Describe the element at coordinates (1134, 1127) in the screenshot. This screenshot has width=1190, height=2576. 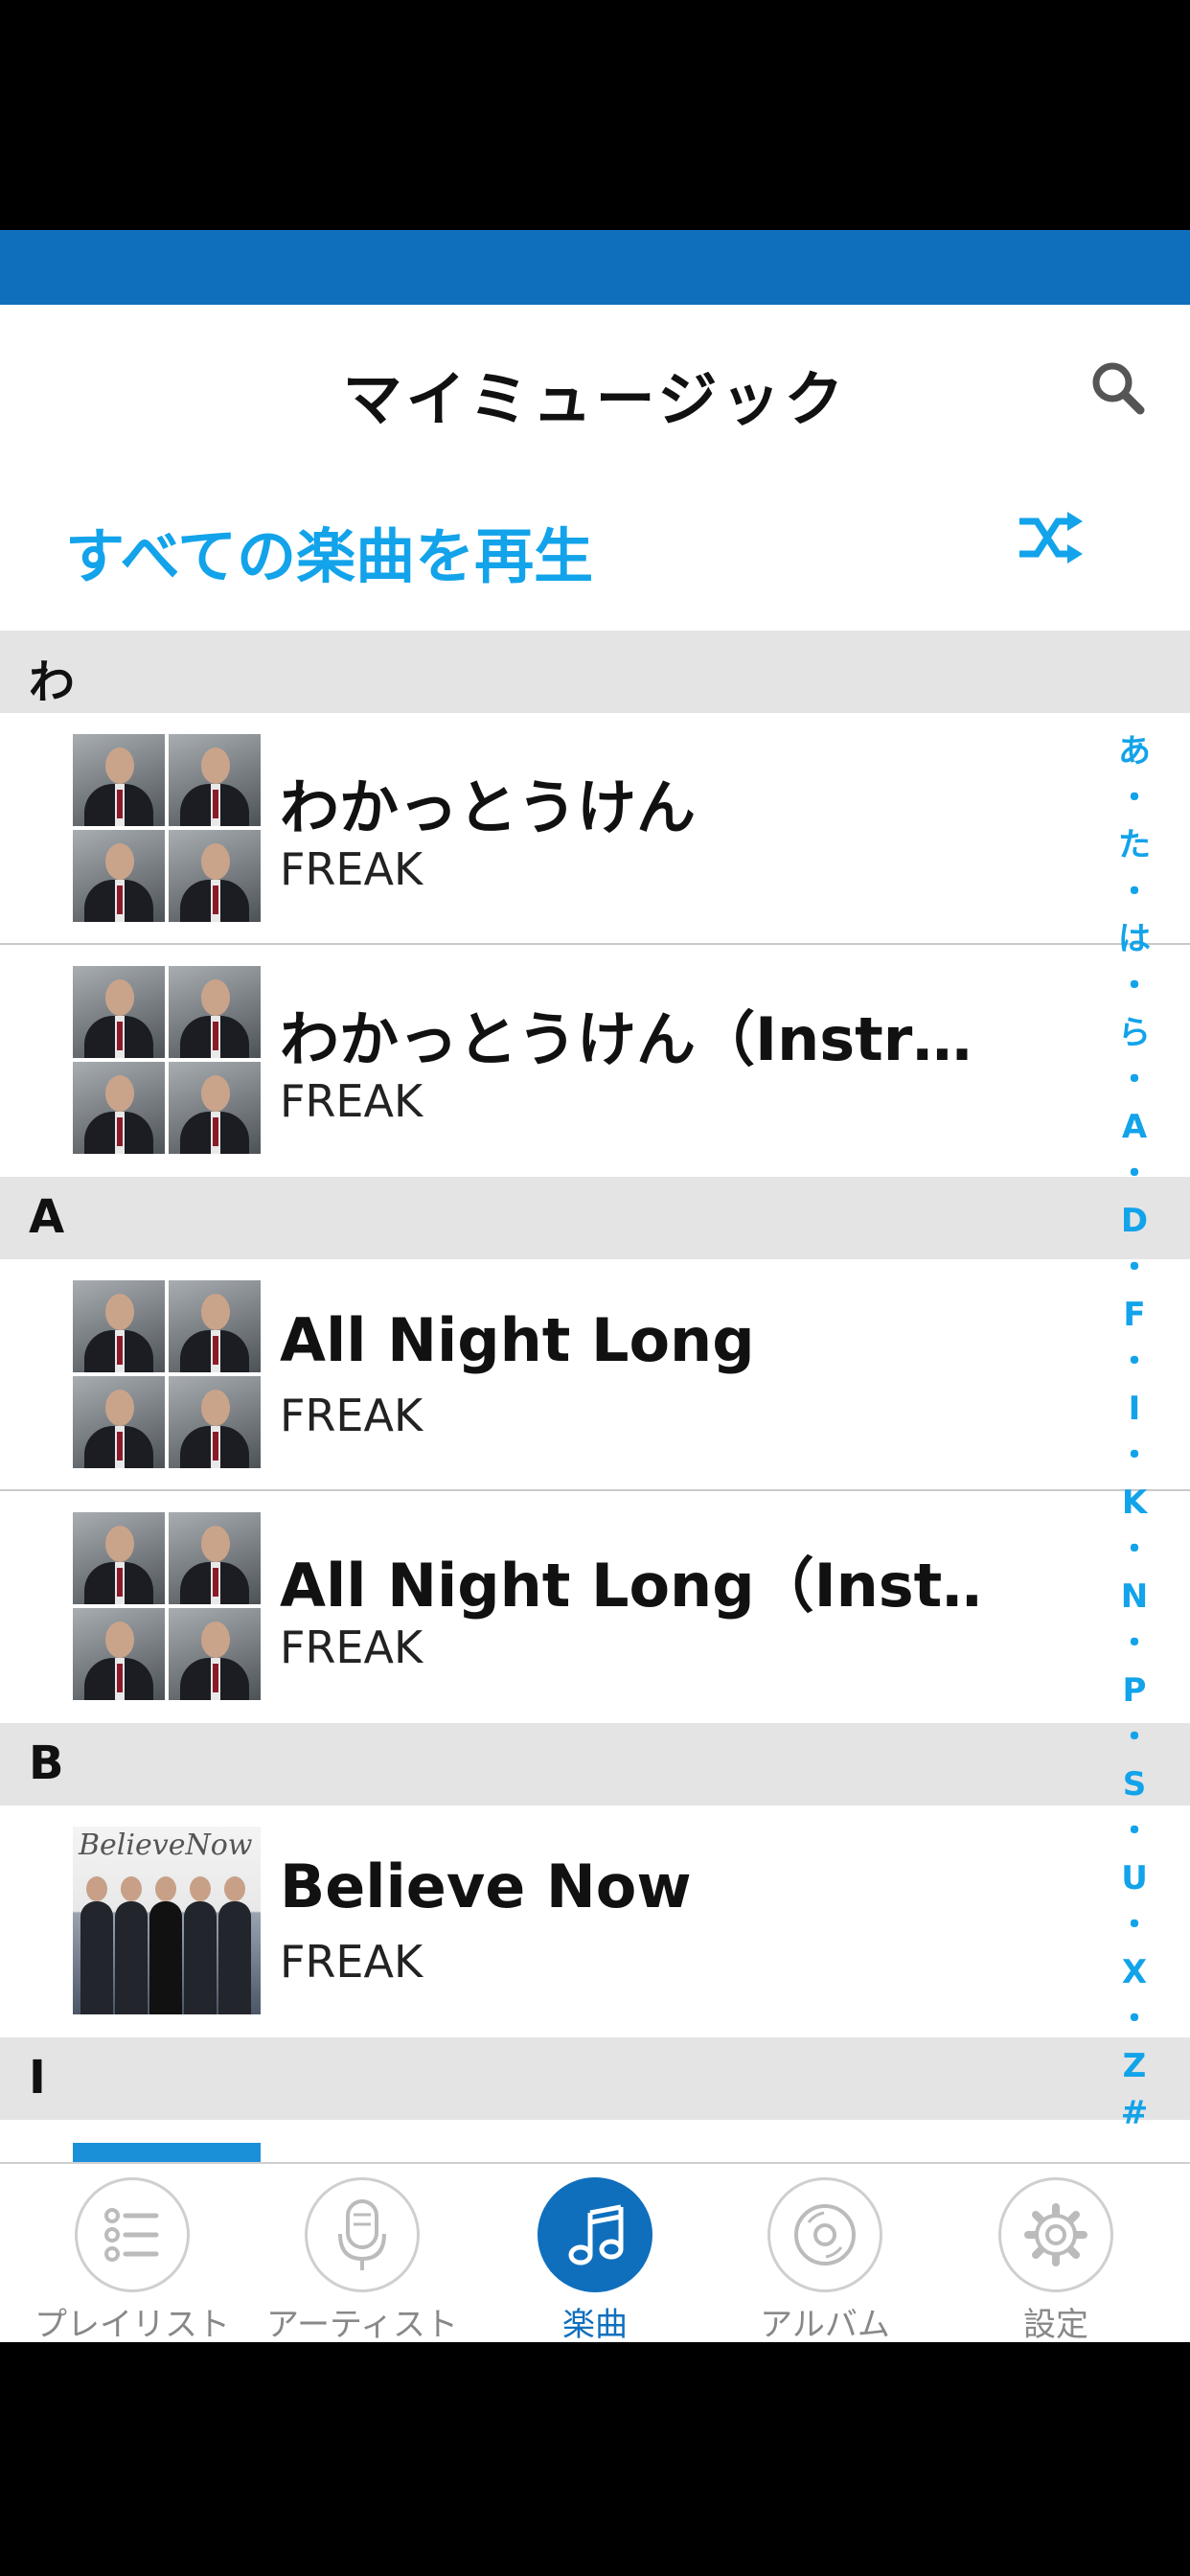
I see `index-item: A` at that location.